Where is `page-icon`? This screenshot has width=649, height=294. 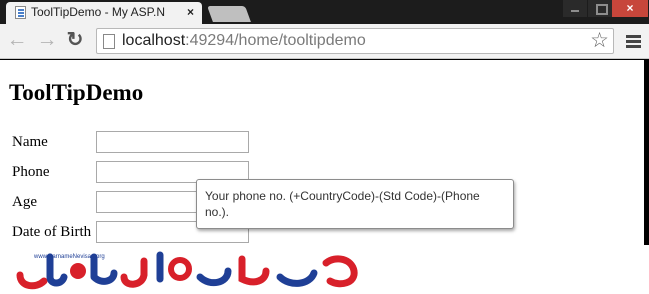
page-icon is located at coordinates (109, 41).